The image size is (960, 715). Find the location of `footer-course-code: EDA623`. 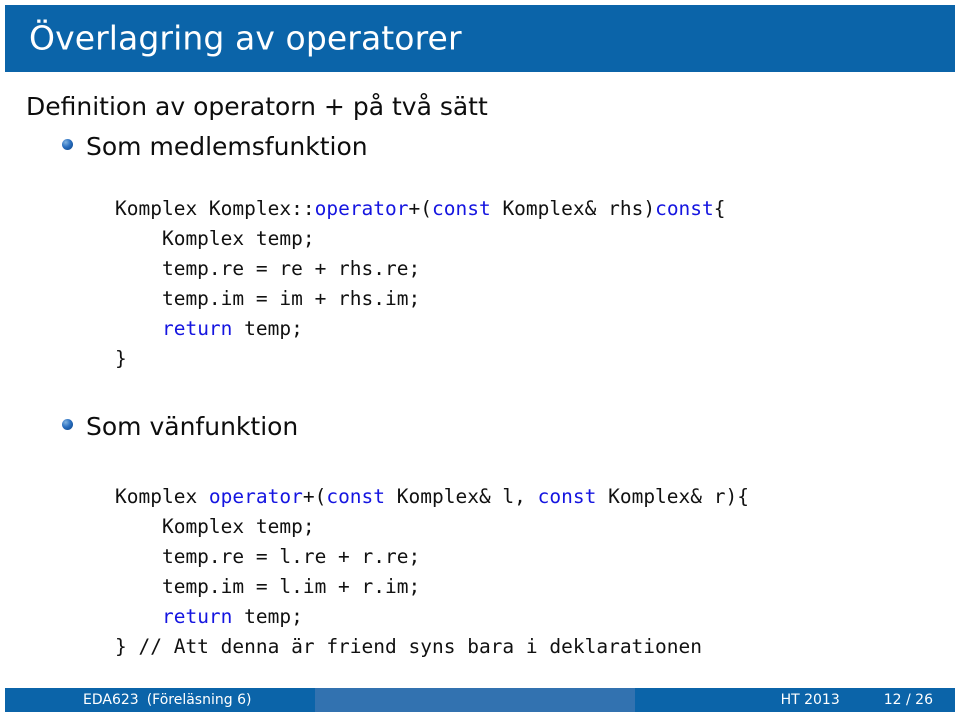

footer-course-code: EDA623 is located at coordinates (111, 700).